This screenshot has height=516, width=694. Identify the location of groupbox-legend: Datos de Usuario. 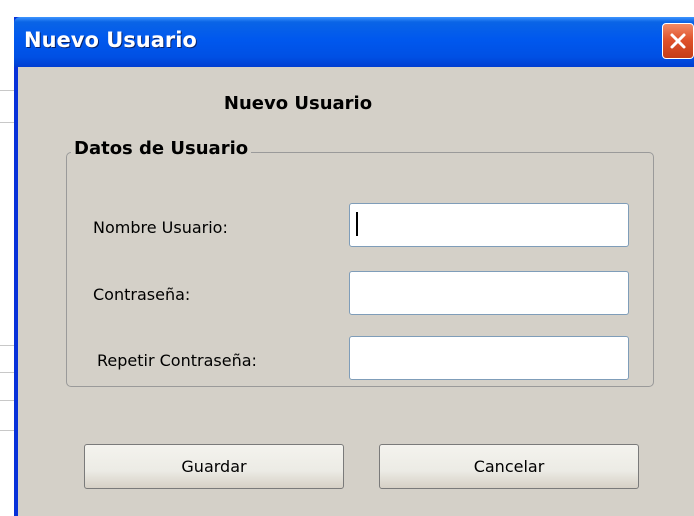
(161, 148).